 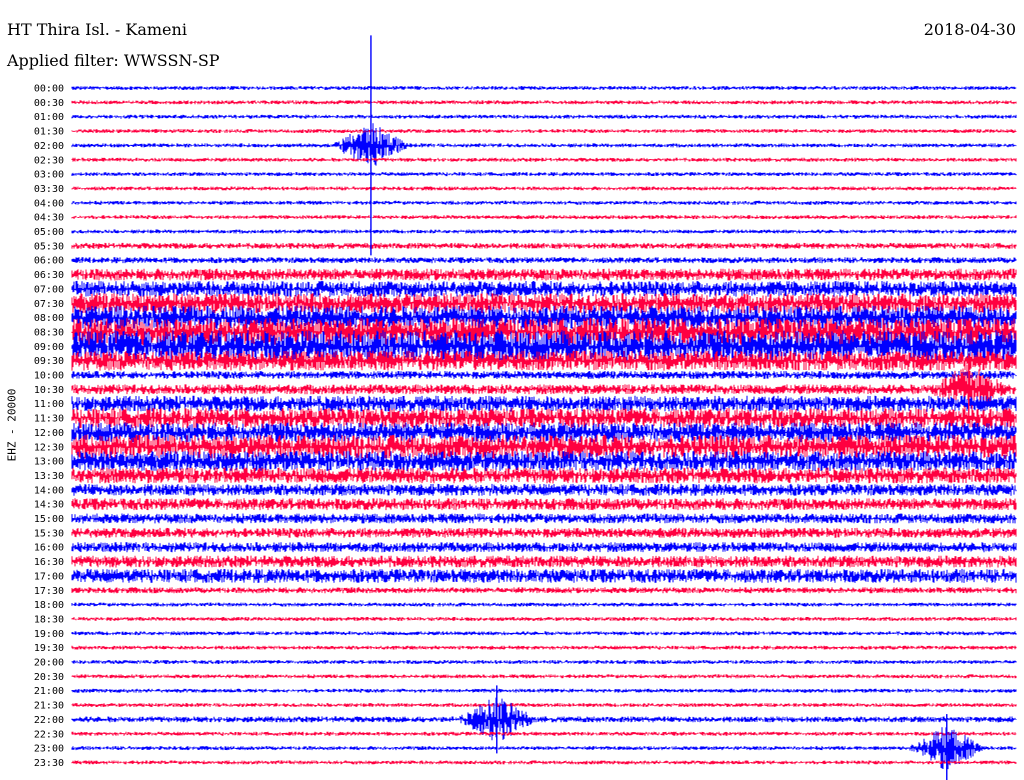 What do you see at coordinates (49, 490) in the screenshot?
I see `row-label: 14:00` at bounding box center [49, 490].